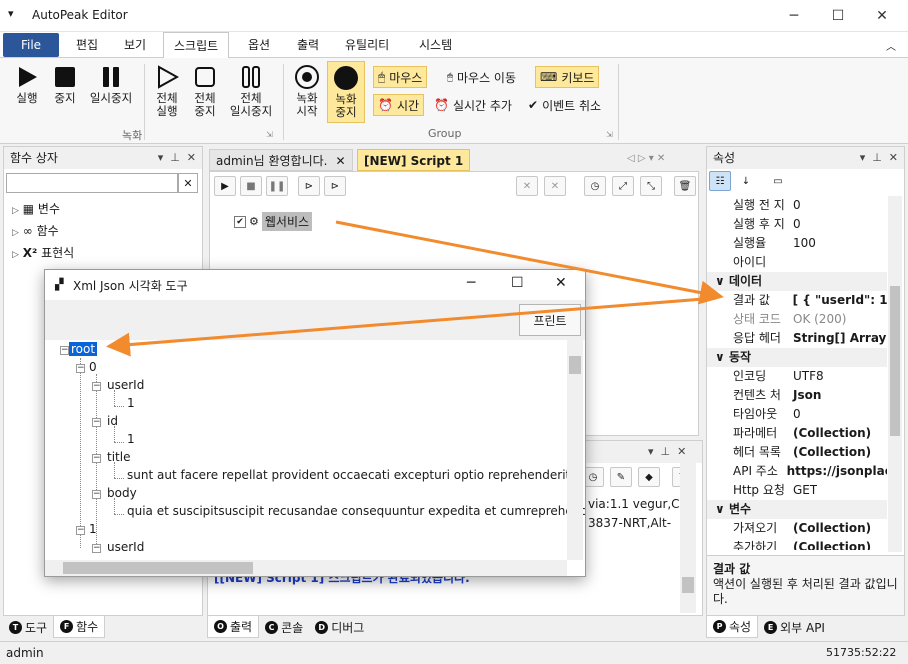 The height and width of the screenshot is (664, 908). I want to click on tab-properties: P 속성, so click(732, 627).